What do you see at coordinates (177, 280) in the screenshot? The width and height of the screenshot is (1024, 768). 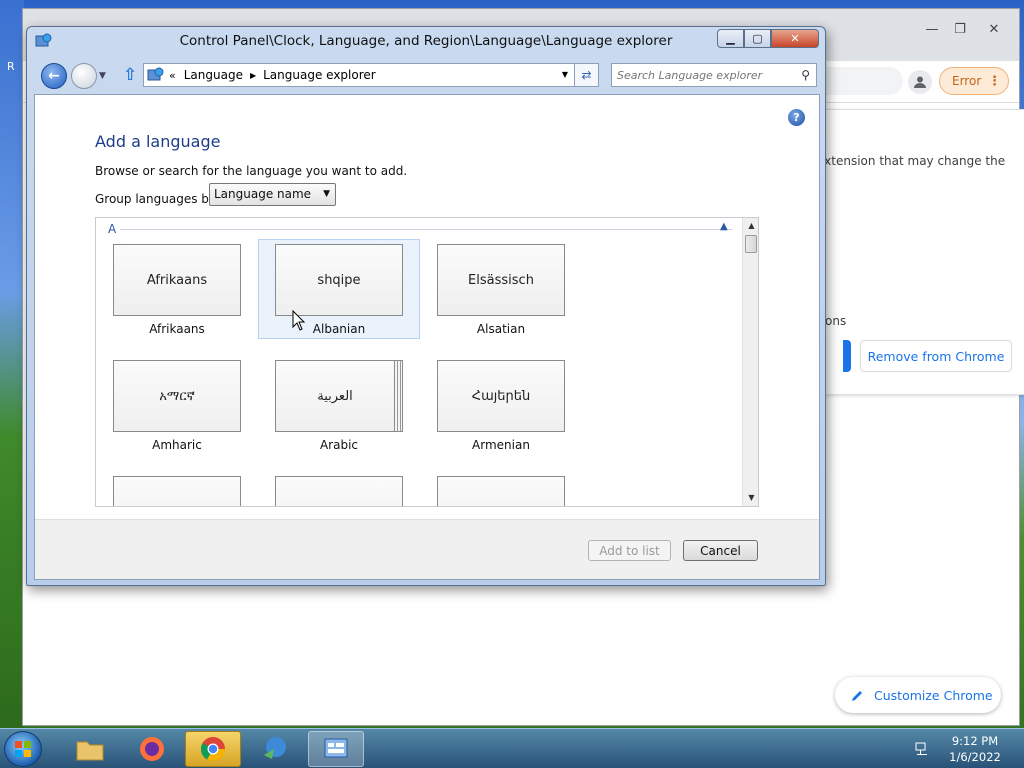 I see `language-native-name: Afrikaans` at bounding box center [177, 280].